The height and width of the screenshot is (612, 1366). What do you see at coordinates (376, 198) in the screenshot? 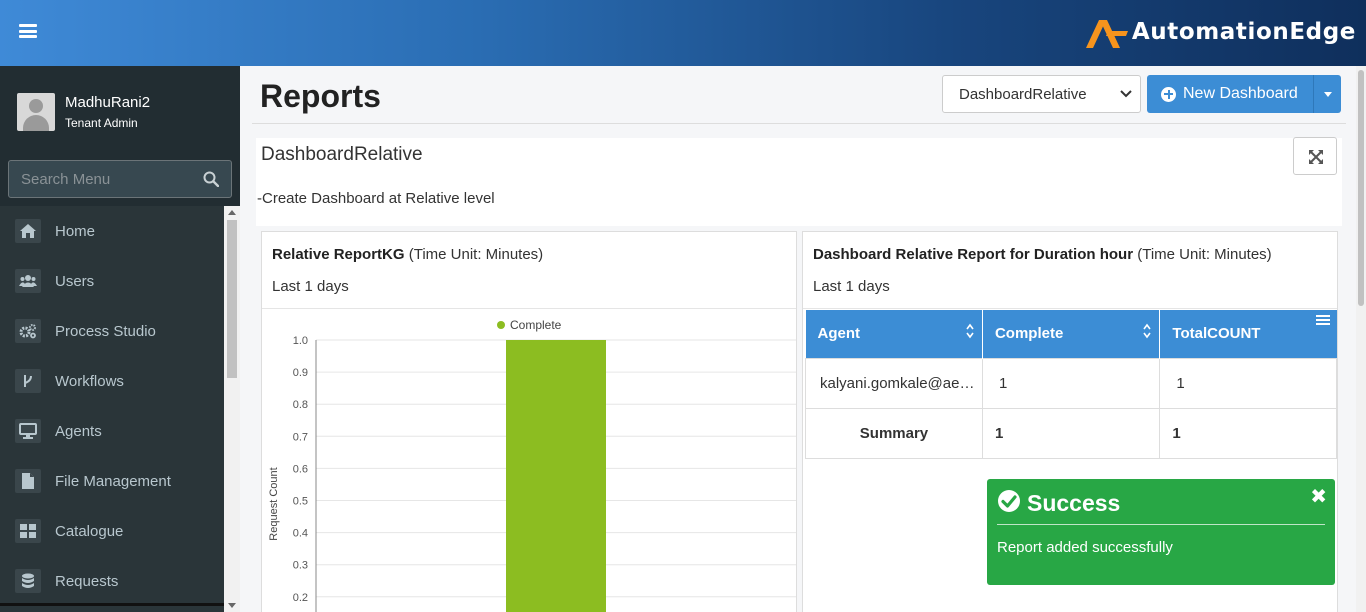
I see `dashboard-description: -Create Dashboard at Relative level` at bounding box center [376, 198].